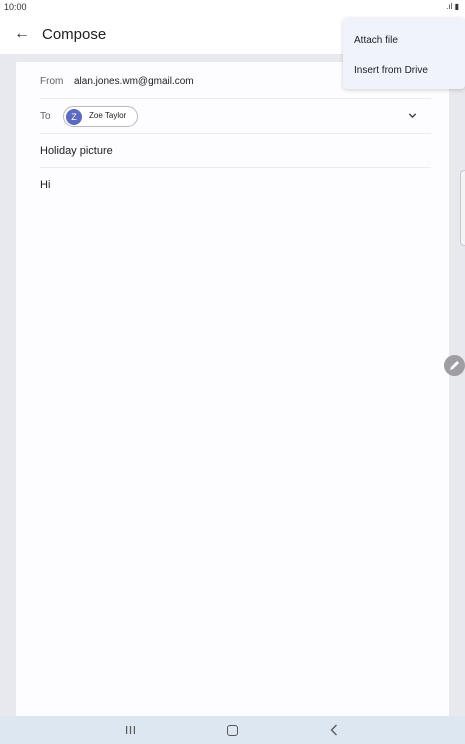 The height and width of the screenshot is (744, 465). Describe the element at coordinates (76, 151) in the screenshot. I see `subject-field: Holiday picture` at that location.